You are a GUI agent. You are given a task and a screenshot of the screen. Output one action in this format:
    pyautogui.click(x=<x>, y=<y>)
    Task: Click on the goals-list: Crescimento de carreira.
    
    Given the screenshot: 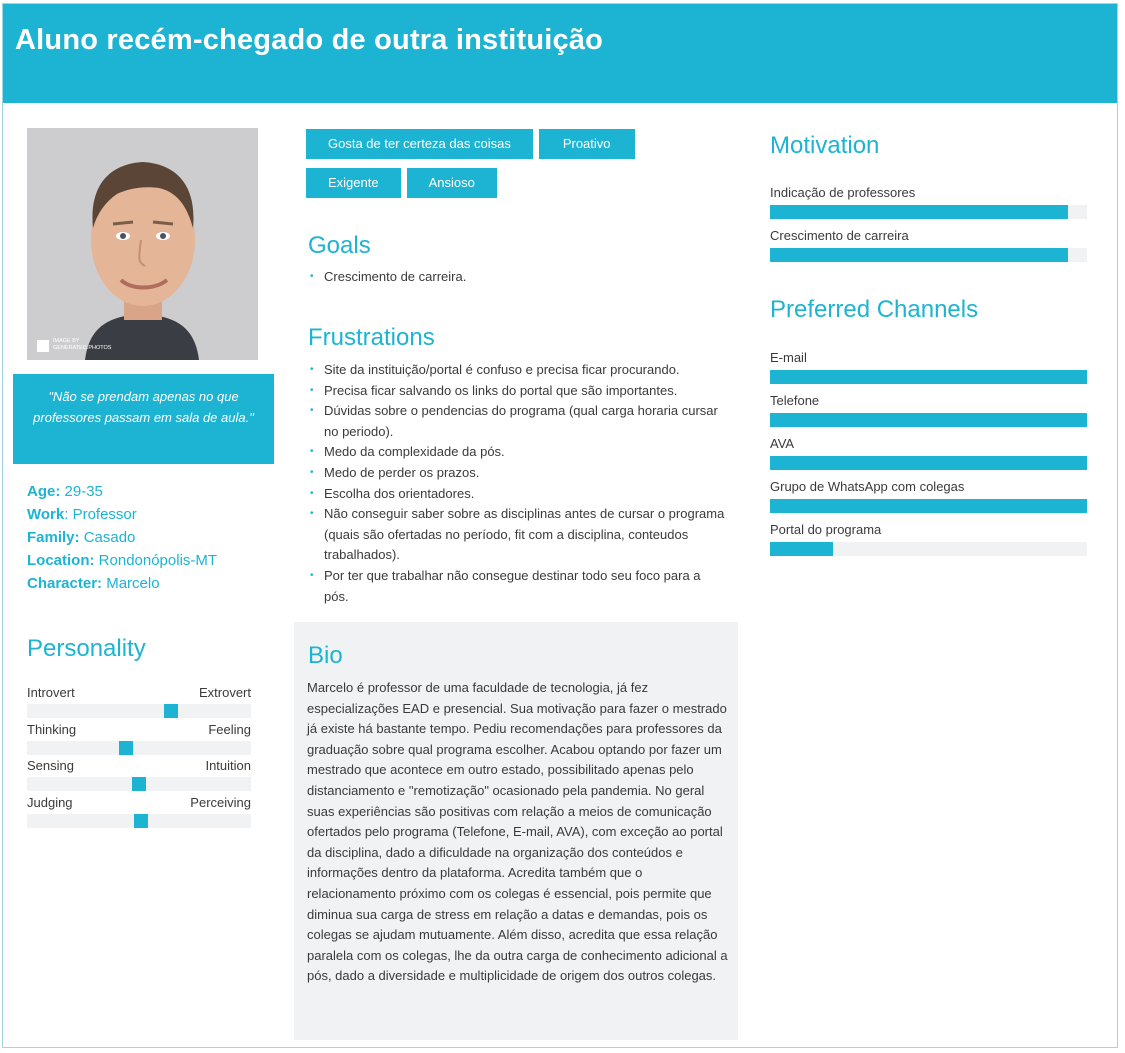 What is the action you would take?
    pyautogui.click(x=518, y=277)
    